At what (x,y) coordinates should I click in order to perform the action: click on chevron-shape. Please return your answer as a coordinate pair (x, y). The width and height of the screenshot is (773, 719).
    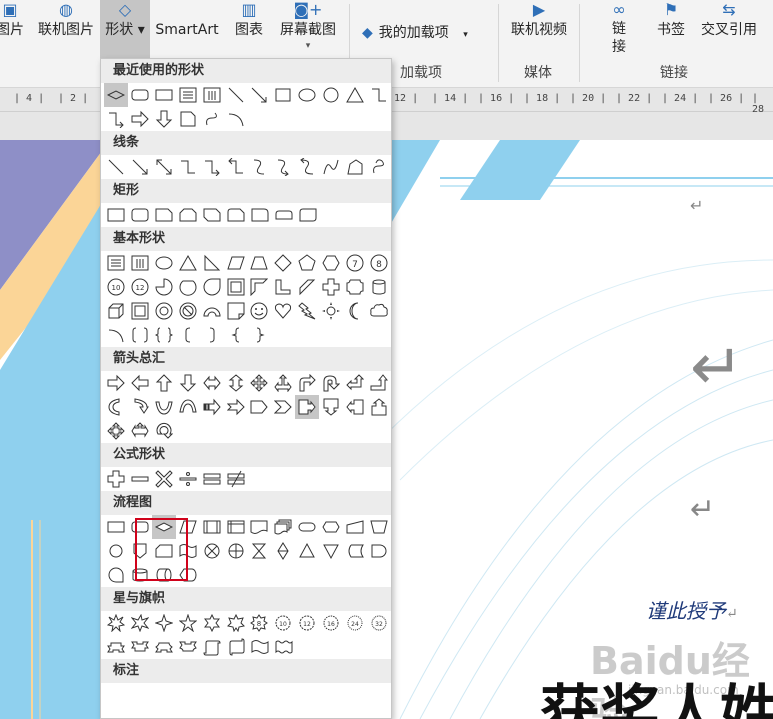
    Looking at the image, I should click on (283, 407).